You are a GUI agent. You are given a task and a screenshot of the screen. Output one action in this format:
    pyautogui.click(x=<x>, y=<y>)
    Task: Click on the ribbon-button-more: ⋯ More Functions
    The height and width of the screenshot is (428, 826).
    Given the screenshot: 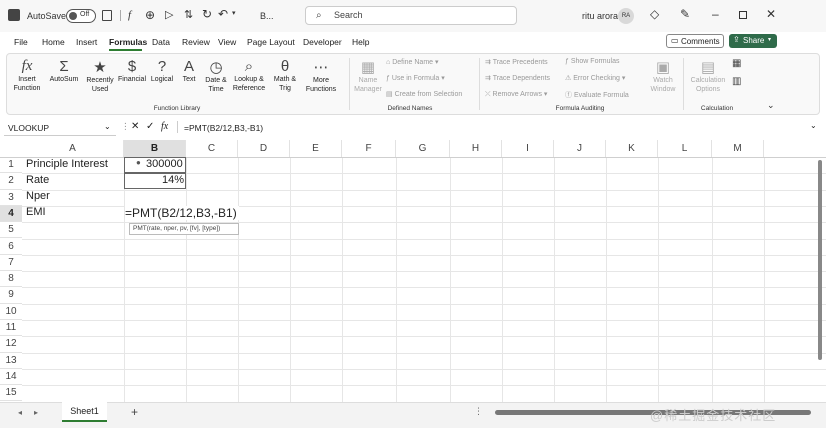 What is the action you would take?
    pyautogui.click(x=321, y=79)
    